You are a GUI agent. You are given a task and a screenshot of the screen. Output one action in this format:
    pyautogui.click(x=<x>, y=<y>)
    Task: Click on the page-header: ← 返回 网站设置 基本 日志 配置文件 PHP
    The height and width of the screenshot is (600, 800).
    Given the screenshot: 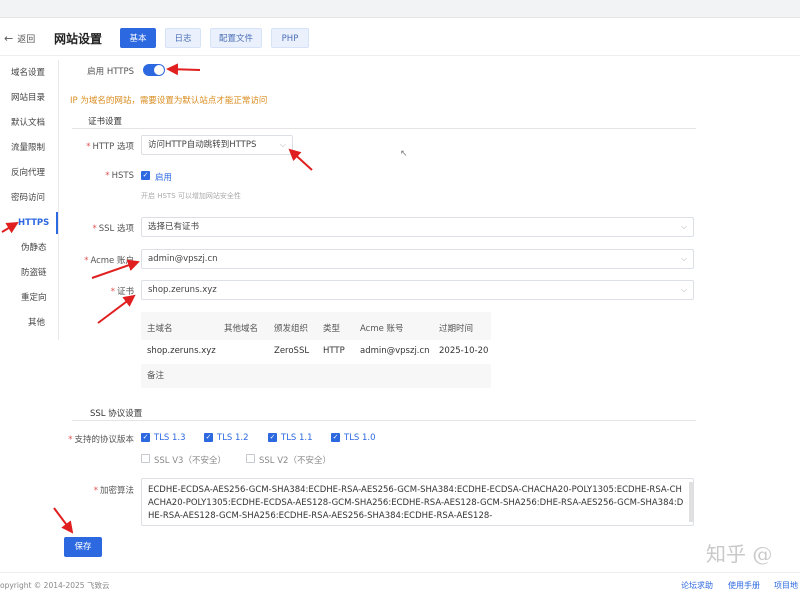 What is the action you would take?
    pyautogui.click(x=400, y=39)
    